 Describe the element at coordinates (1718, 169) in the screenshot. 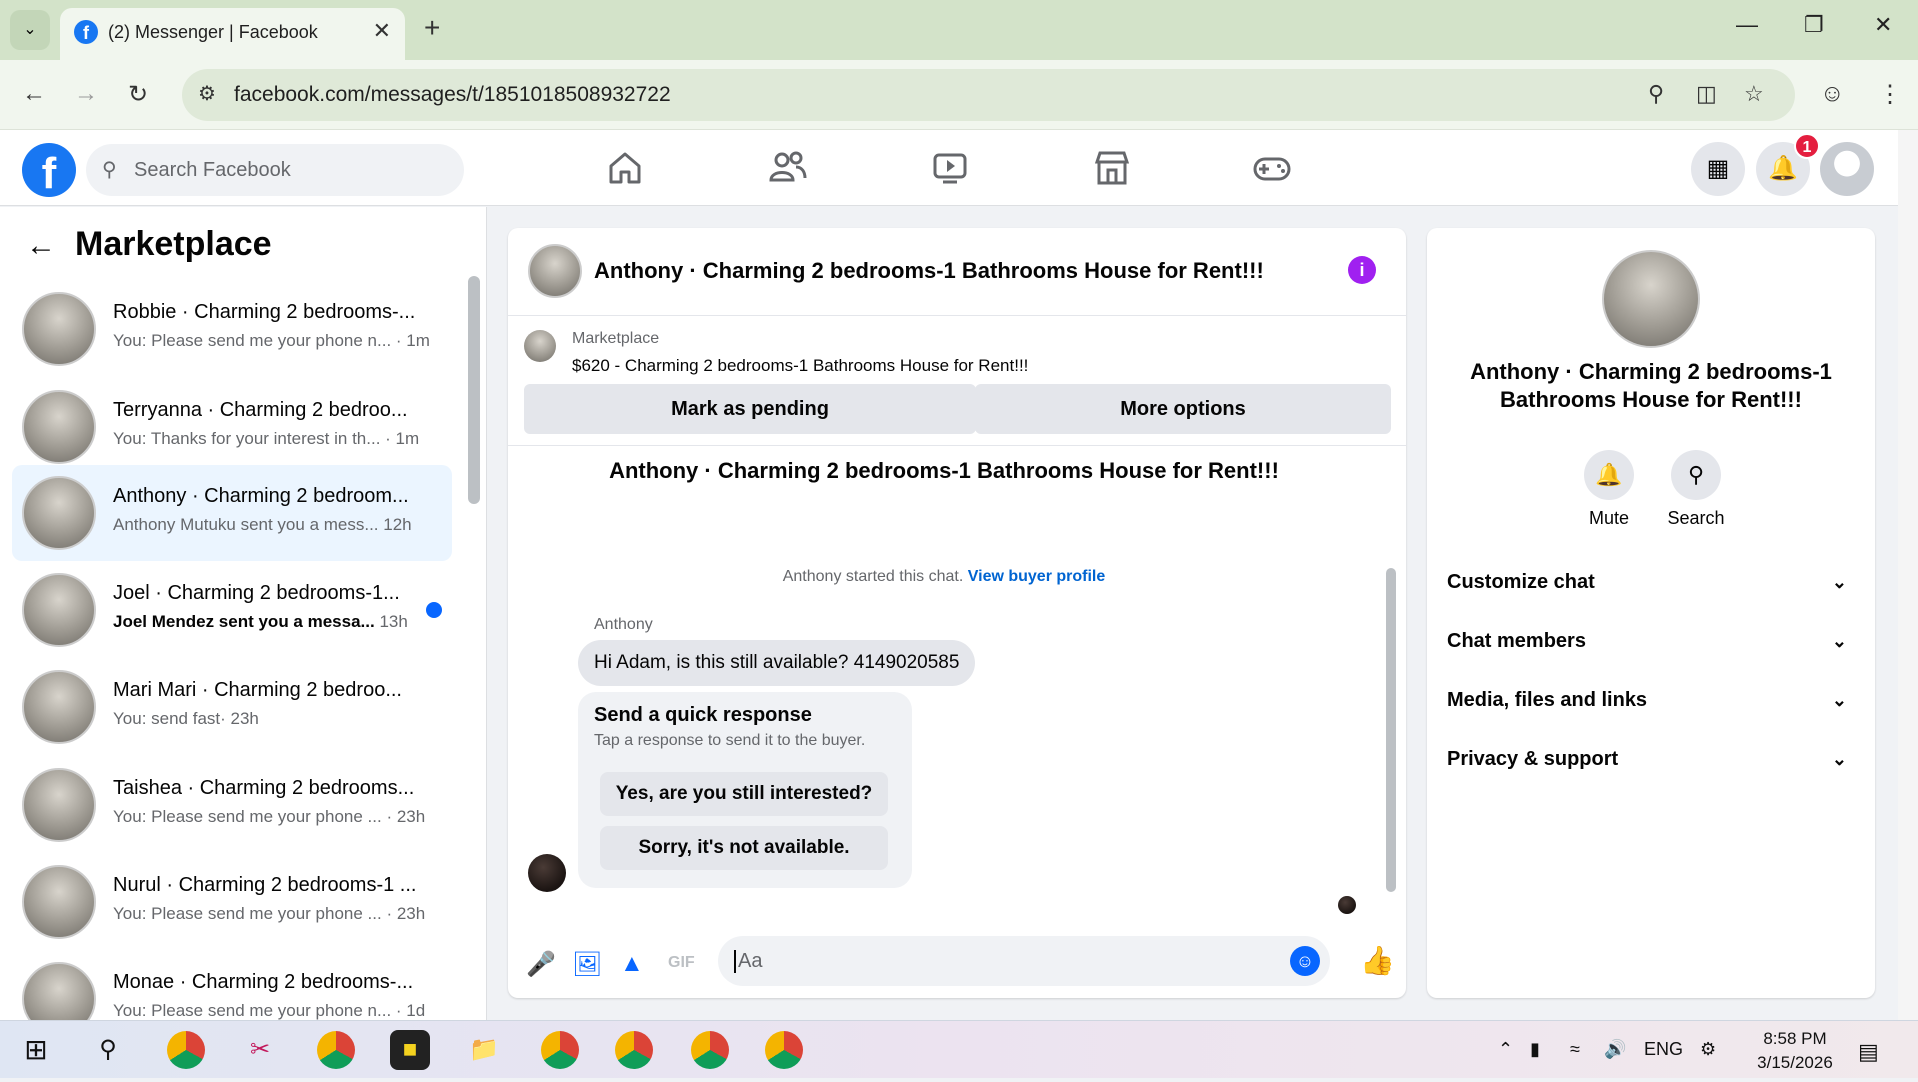

I see `menu-grid-icon: ▦` at that location.